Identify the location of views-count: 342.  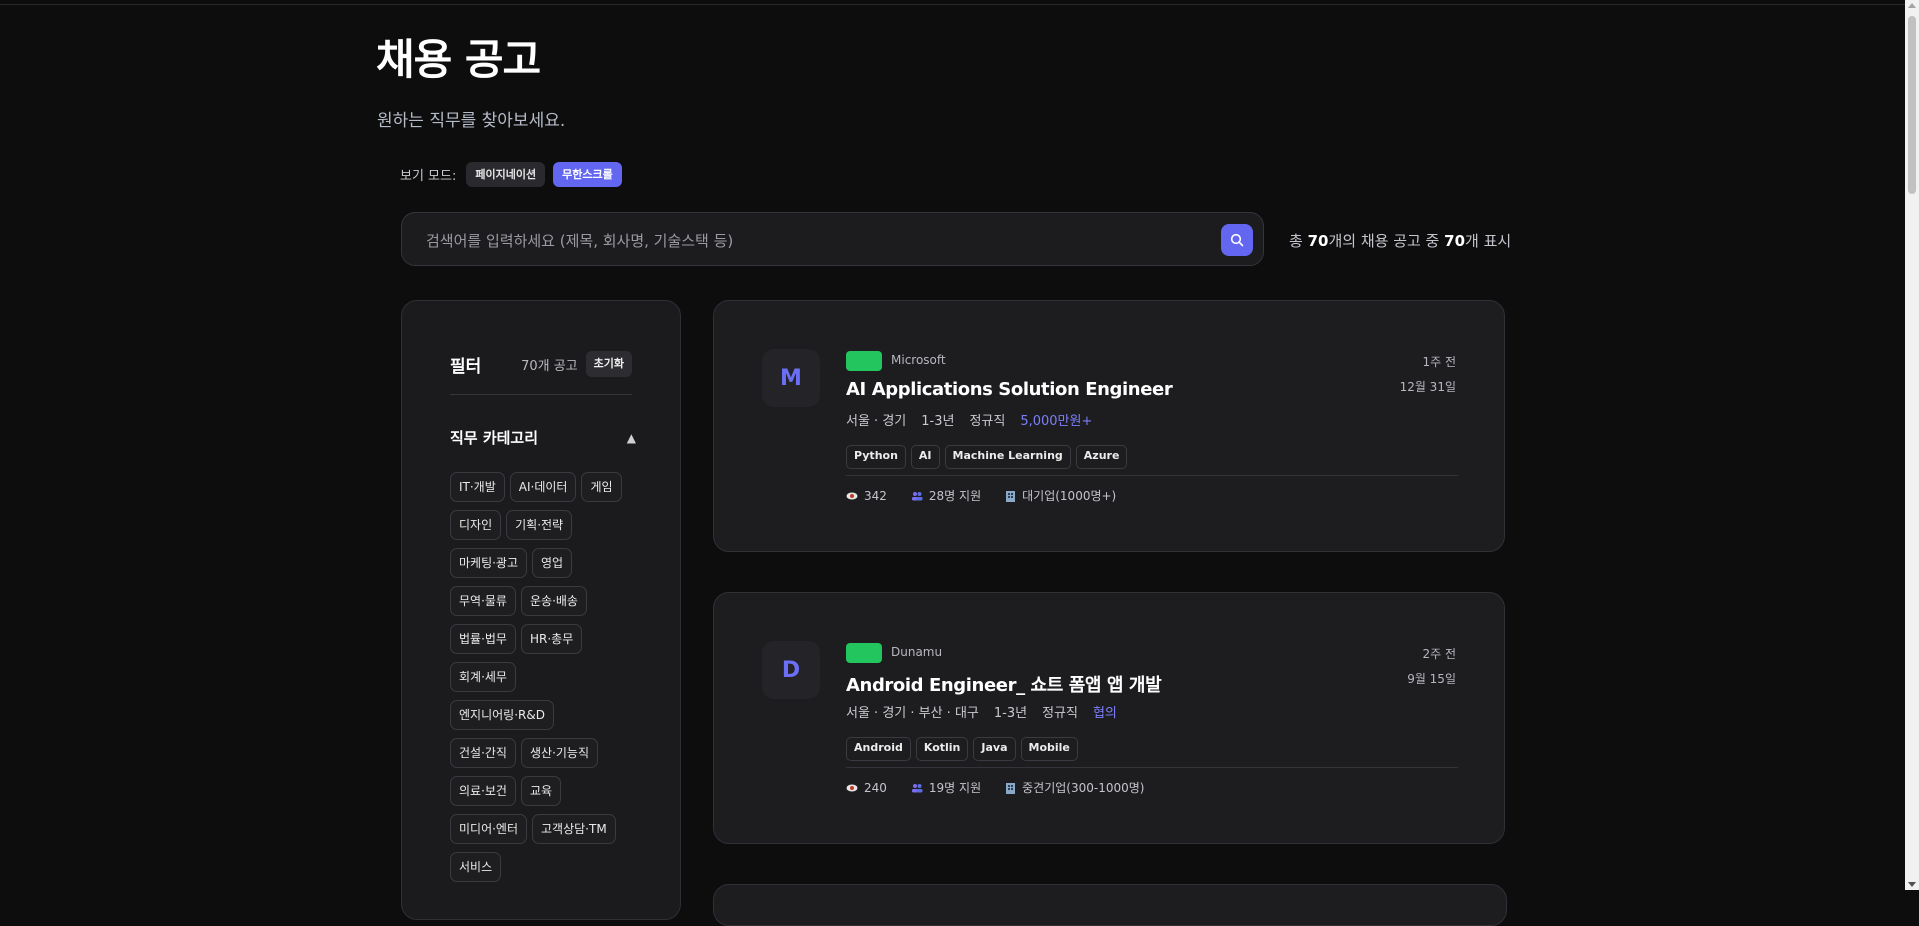
(875, 495).